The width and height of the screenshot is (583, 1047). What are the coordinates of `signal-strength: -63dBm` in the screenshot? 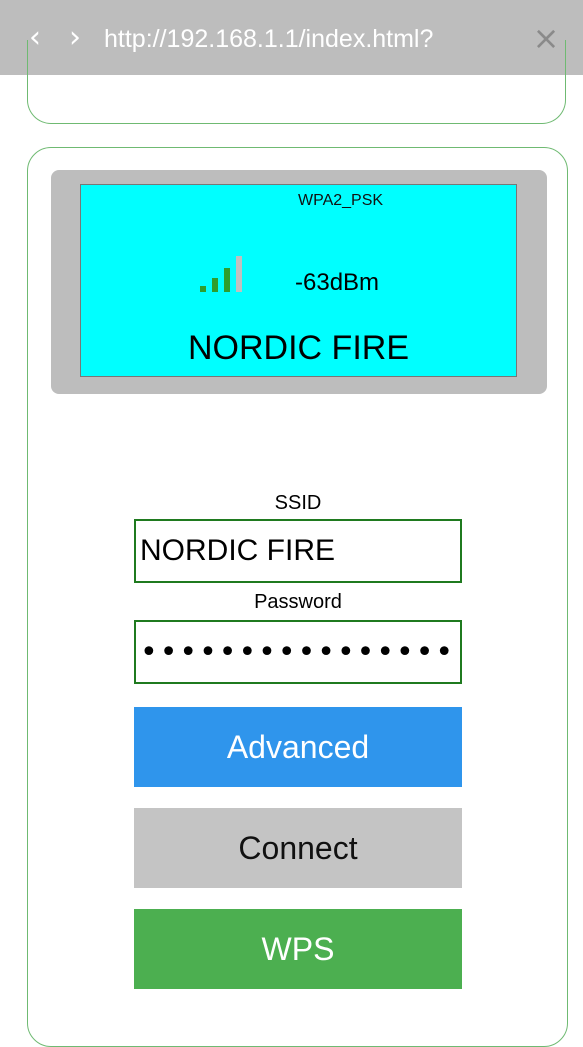 It's located at (337, 282).